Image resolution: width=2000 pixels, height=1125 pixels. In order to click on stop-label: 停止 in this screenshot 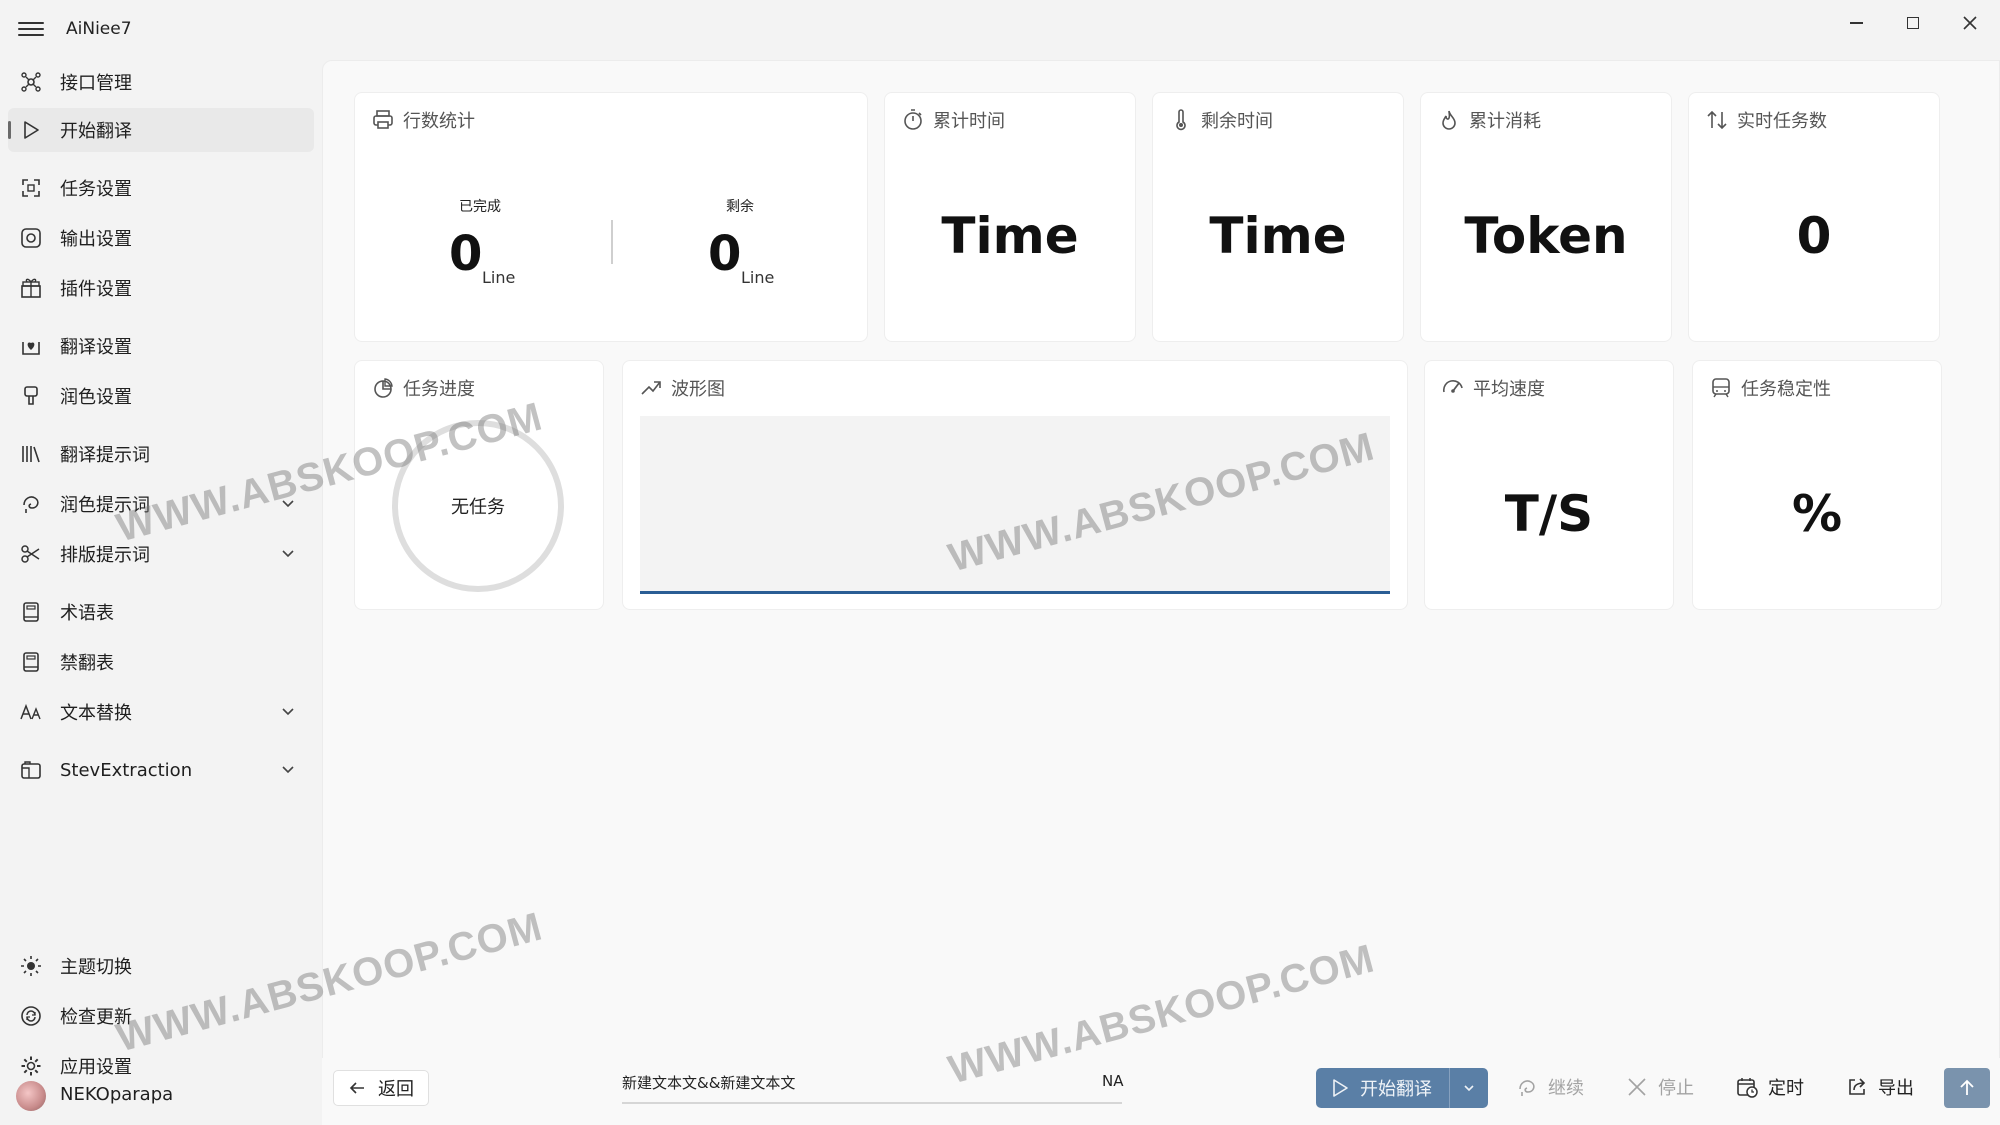, I will do `click(1676, 1088)`.